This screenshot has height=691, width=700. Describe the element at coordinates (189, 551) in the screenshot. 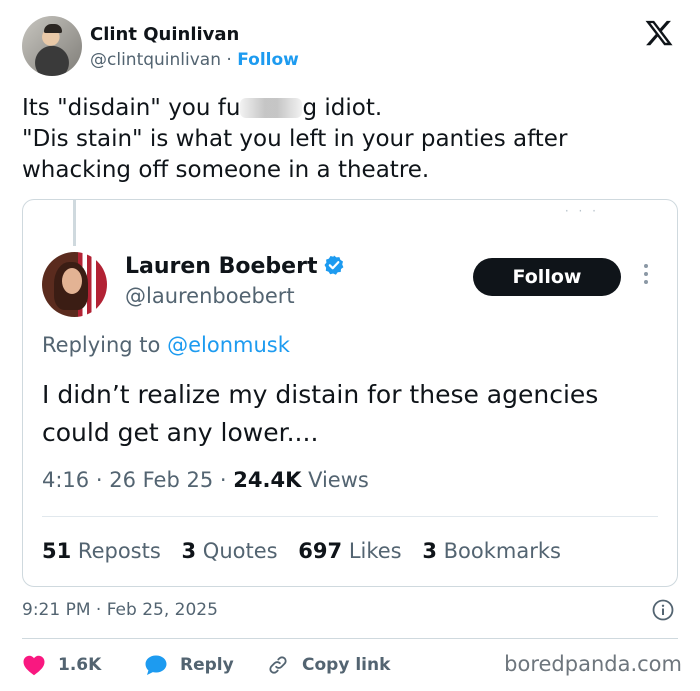

I see `quotes-count: 3` at that location.